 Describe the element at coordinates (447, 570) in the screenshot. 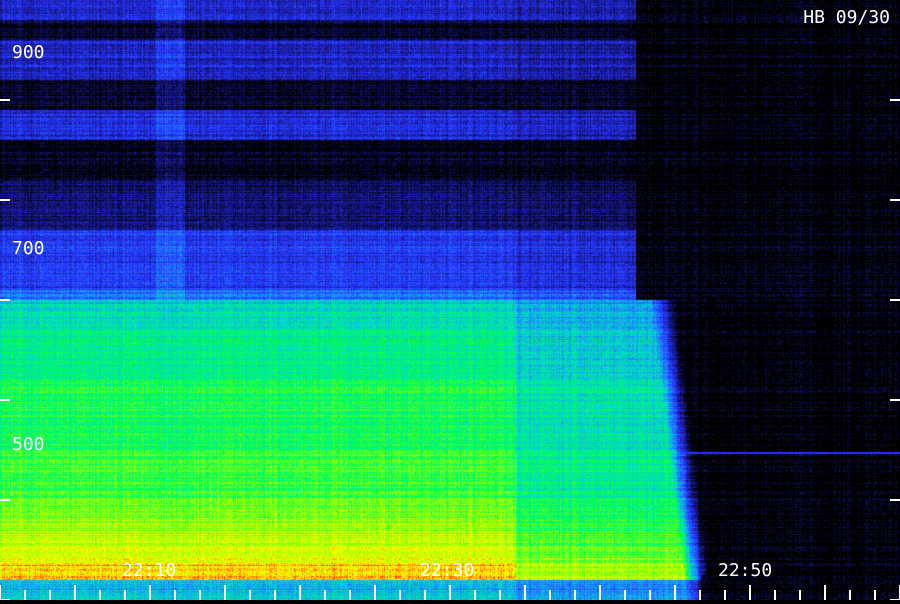

I see `x-tick-label: 22:30` at that location.